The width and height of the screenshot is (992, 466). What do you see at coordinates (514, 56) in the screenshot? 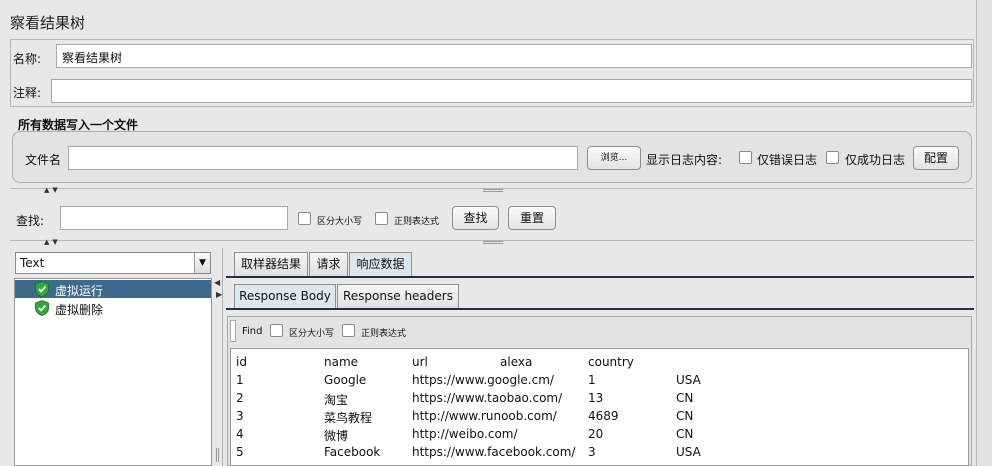
I see `name-input: 察看结果树` at bounding box center [514, 56].